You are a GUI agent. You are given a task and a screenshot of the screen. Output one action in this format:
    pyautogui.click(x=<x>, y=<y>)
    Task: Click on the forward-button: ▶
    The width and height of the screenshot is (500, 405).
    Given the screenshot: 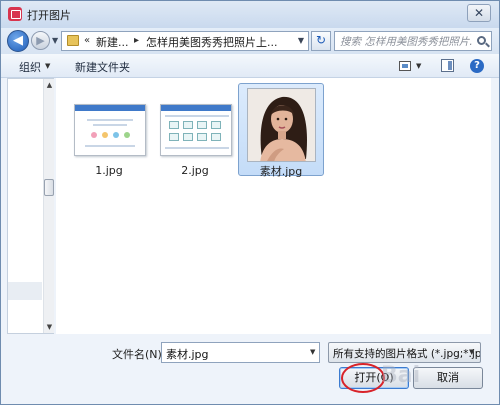 What is the action you would take?
    pyautogui.click(x=40, y=40)
    